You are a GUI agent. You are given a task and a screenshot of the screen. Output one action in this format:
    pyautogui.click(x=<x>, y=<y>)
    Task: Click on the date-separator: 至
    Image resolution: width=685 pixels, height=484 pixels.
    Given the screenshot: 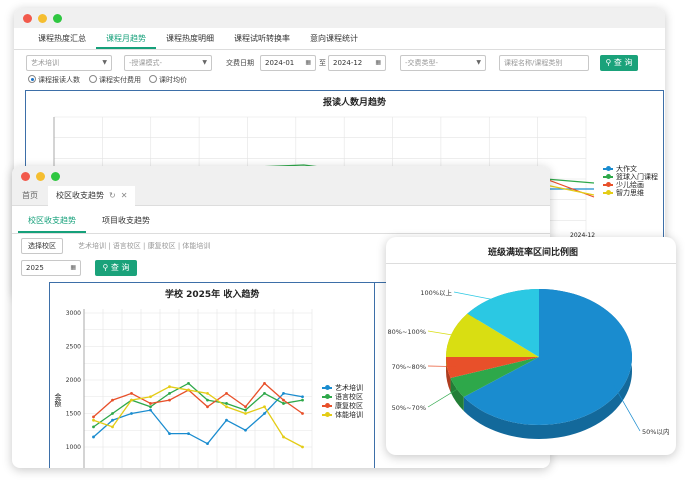 What is the action you would take?
    pyautogui.click(x=322, y=63)
    